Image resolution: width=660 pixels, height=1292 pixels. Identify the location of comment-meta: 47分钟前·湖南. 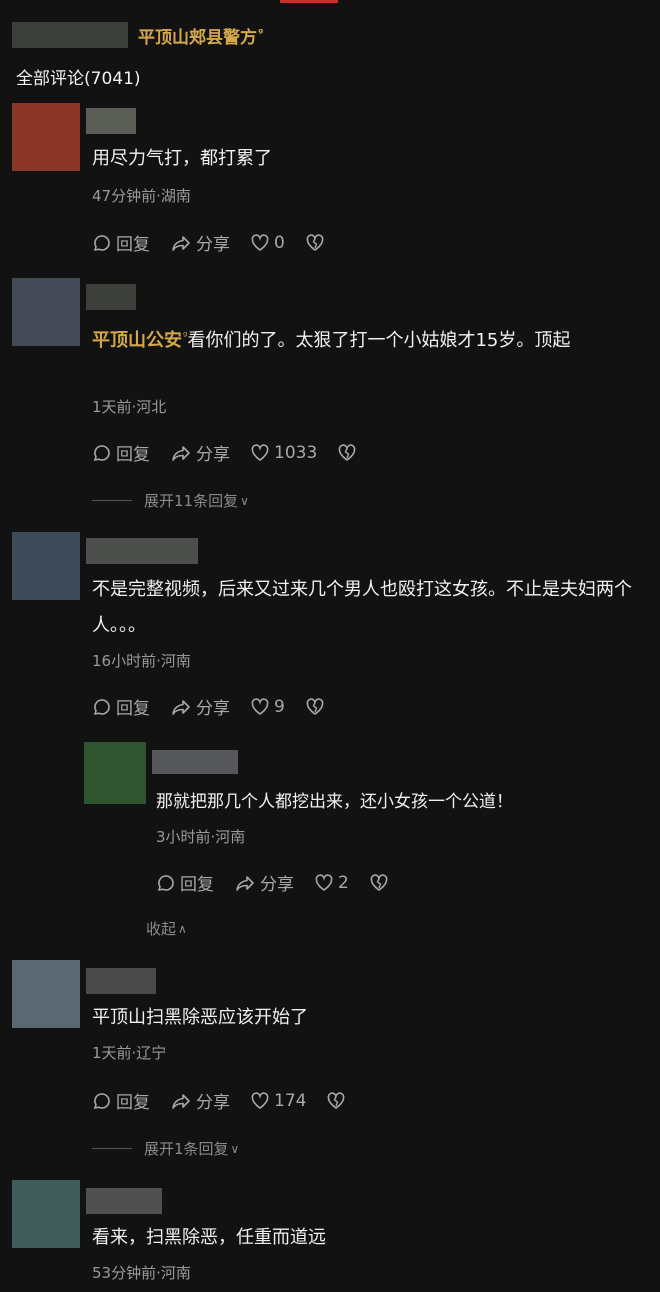
(141, 196).